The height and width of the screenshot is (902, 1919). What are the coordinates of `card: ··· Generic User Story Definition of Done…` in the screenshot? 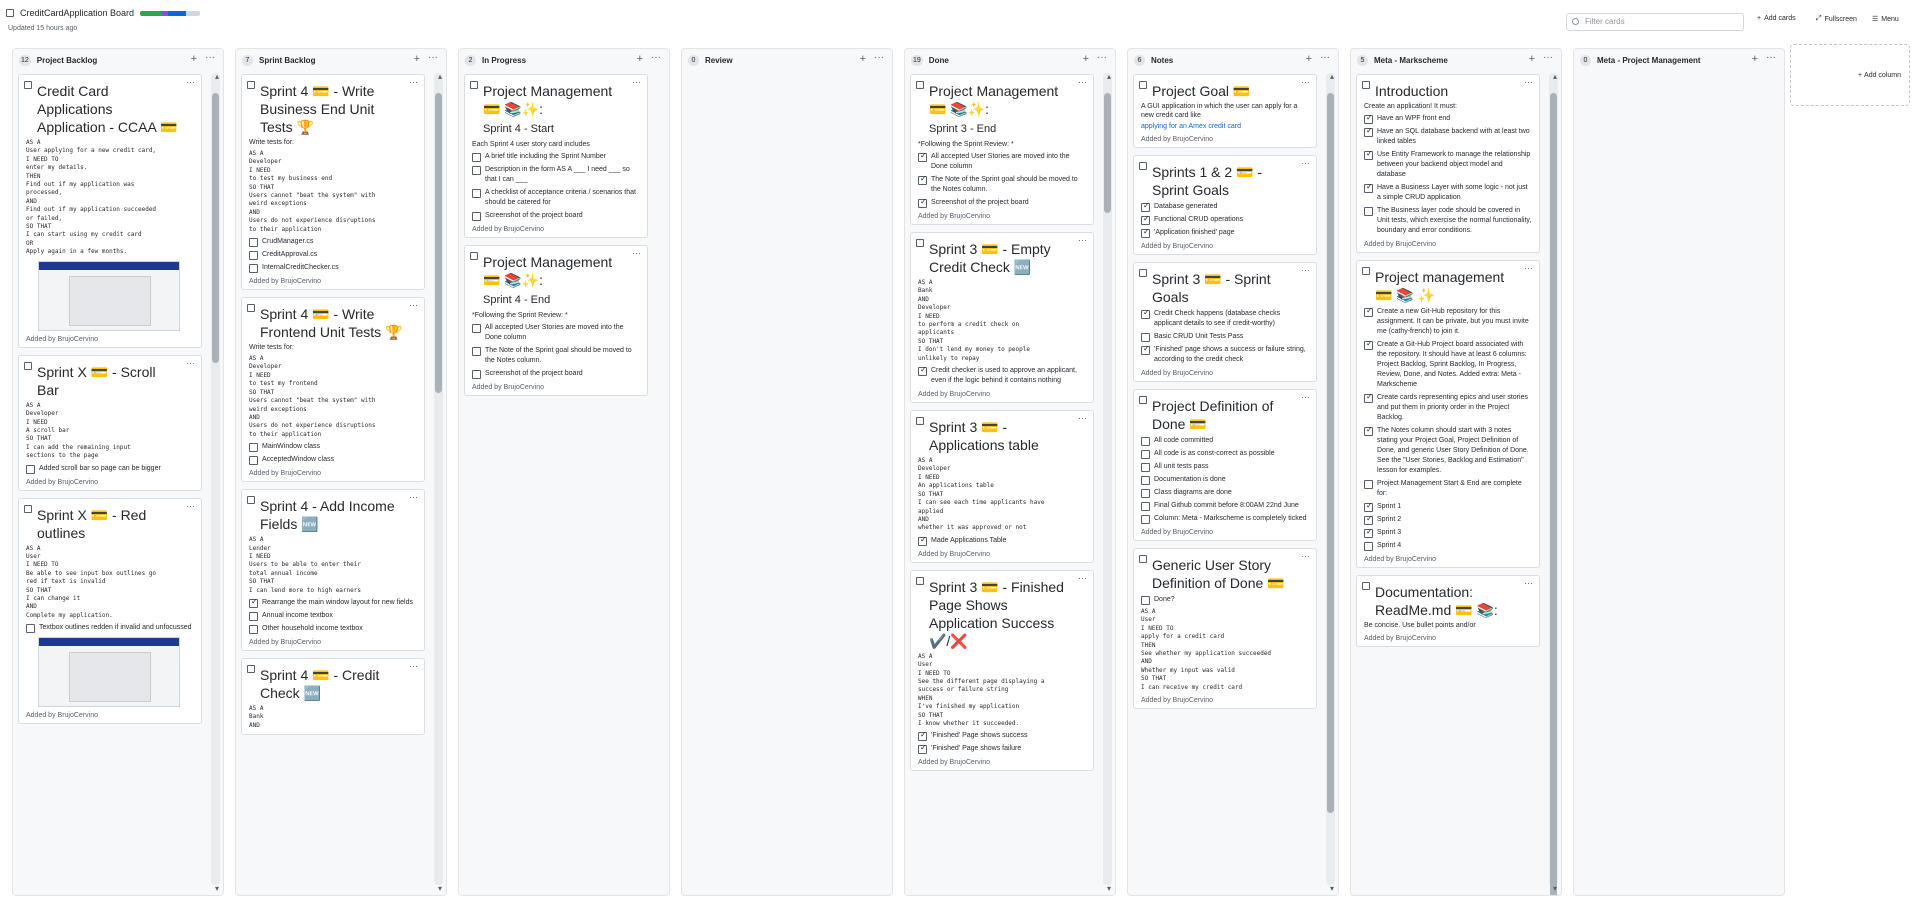 It's located at (1225, 629).